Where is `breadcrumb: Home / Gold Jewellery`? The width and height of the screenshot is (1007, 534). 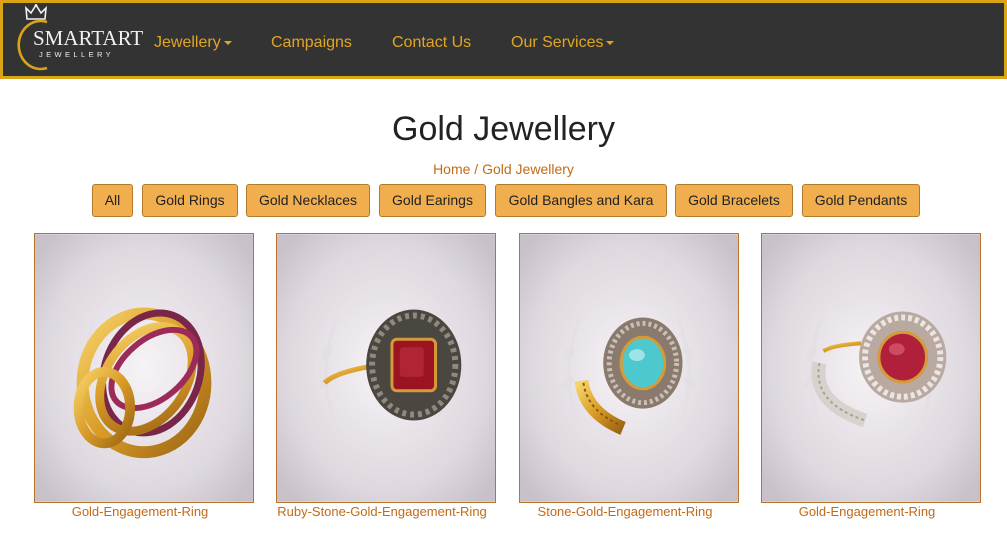
breadcrumb: Home / Gold Jewellery is located at coordinates (503, 169).